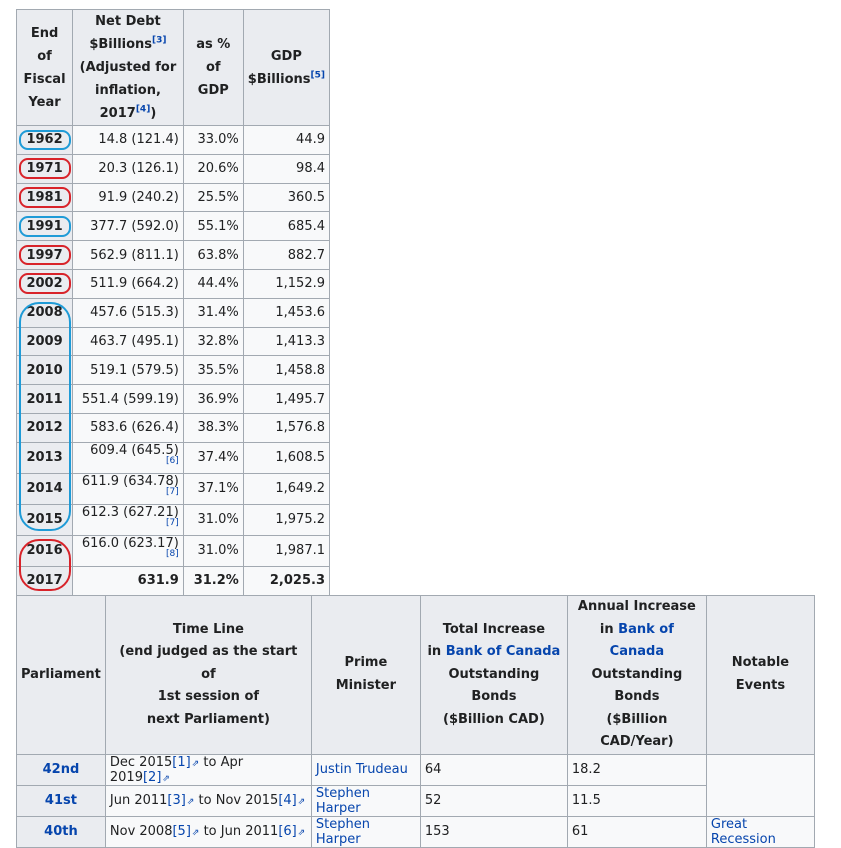  I want to click on gdp-cell: 1,608.5, so click(286, 457).